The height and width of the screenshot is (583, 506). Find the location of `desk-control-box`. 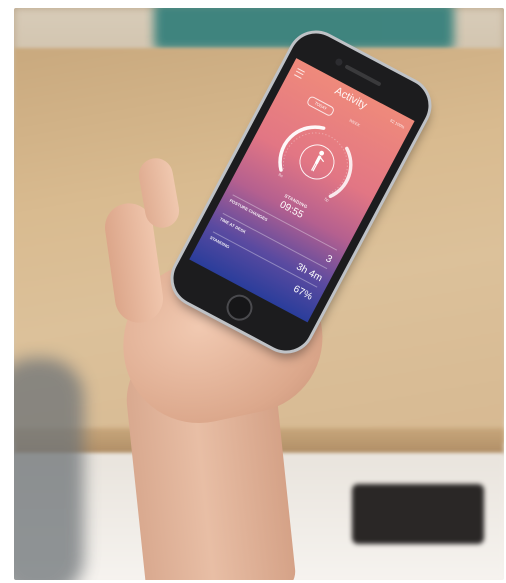

desk-control-box is located at coordinates (418, 514).